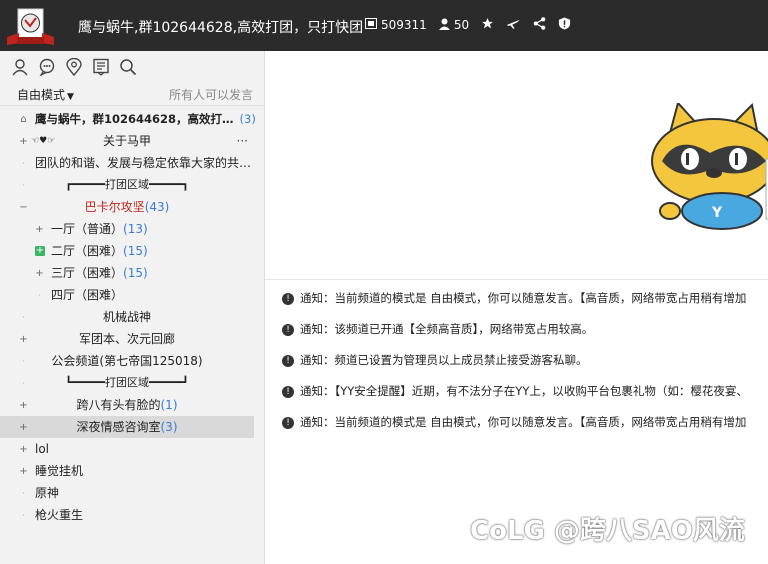 This screenshot has height=564, width=768. I want to click on alert-icon, so click(564, 25).